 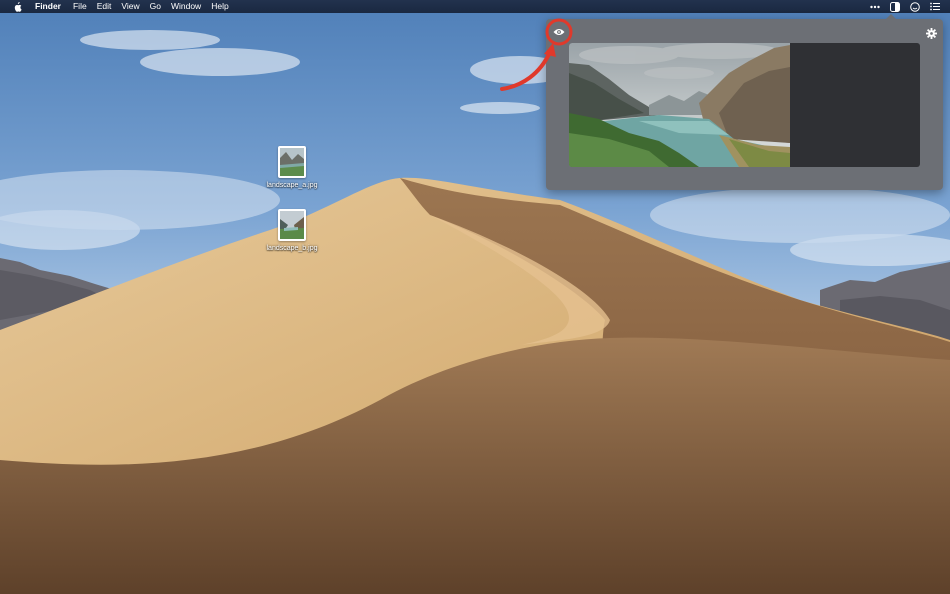 What do you see at coordinates (905, 6) in the screenshot?
I see `status-menu-icons` at bounding box center [905, 6].